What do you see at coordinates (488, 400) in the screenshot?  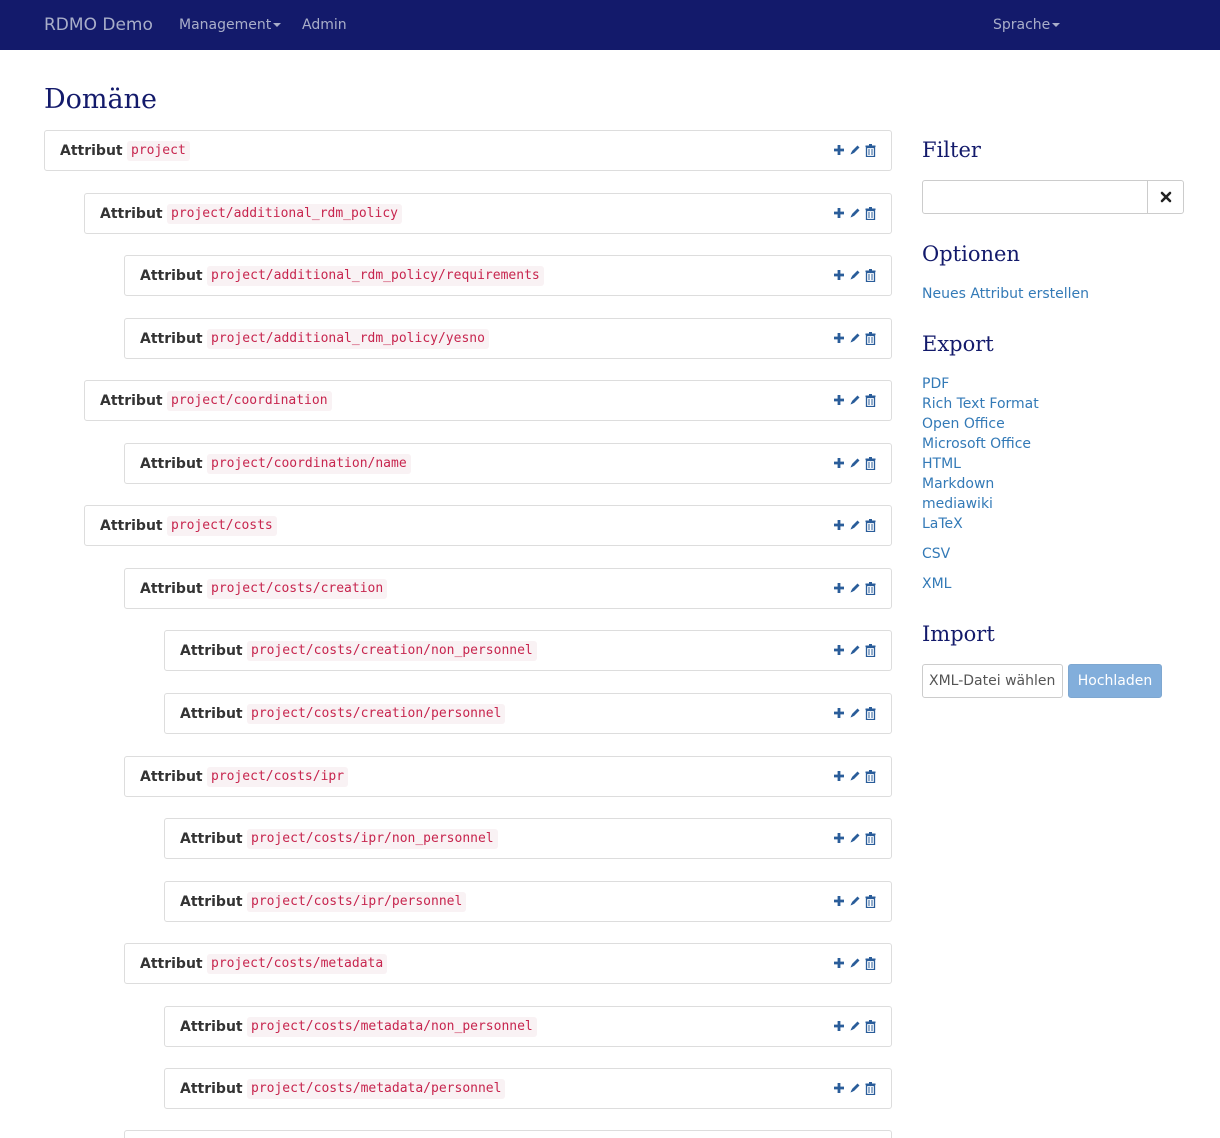 I see `attribute-row: Attribut project/coordination` at bounding box center [488, 400].